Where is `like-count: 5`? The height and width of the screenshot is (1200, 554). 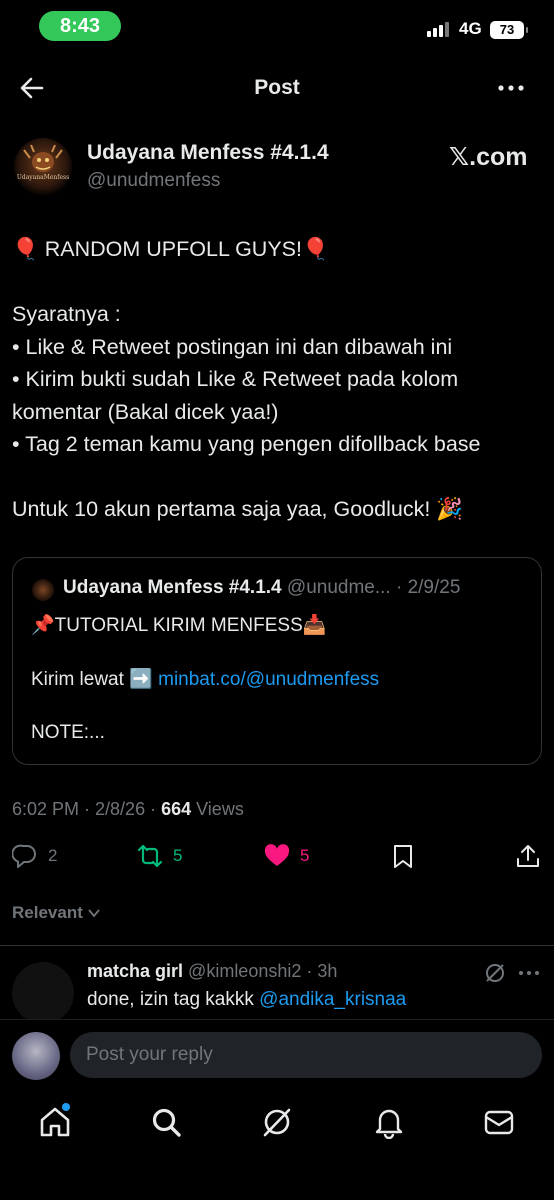 like-count: 5 is located at coordinates (305, 855).